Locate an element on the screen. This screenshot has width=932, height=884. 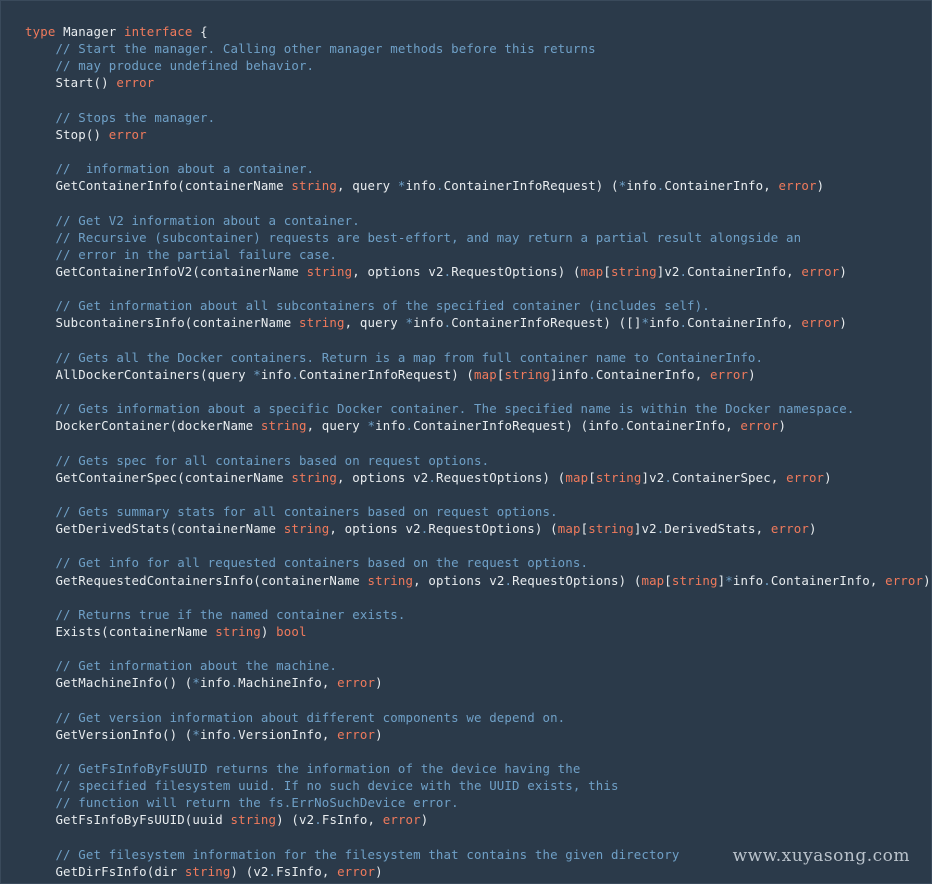
code-token-comment: // may produce undefined behavior. is located at coordinates (170, 66).